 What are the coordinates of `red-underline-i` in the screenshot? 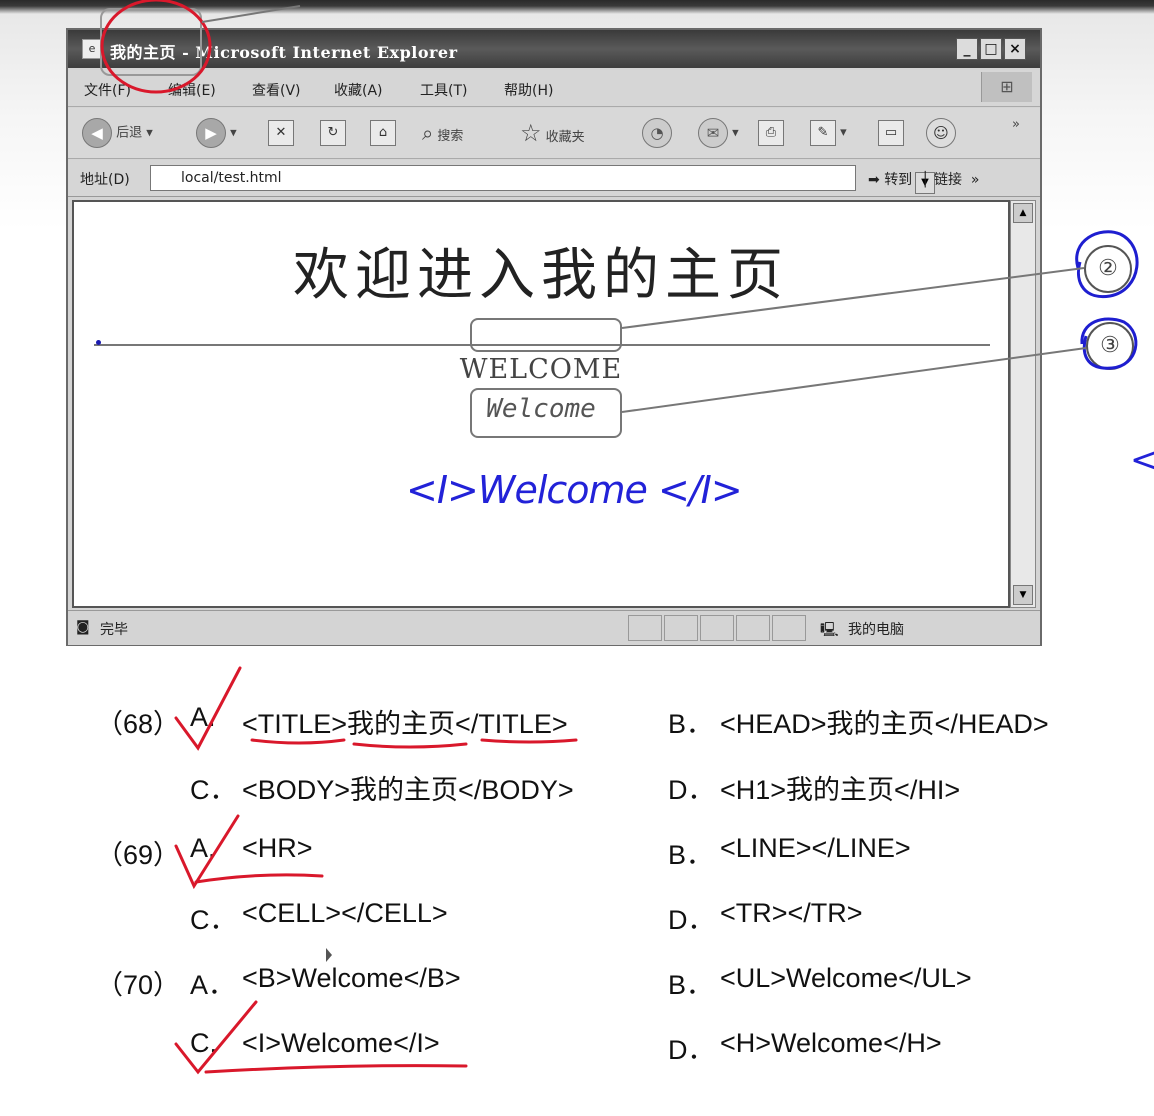 It's located at (336, 1069).